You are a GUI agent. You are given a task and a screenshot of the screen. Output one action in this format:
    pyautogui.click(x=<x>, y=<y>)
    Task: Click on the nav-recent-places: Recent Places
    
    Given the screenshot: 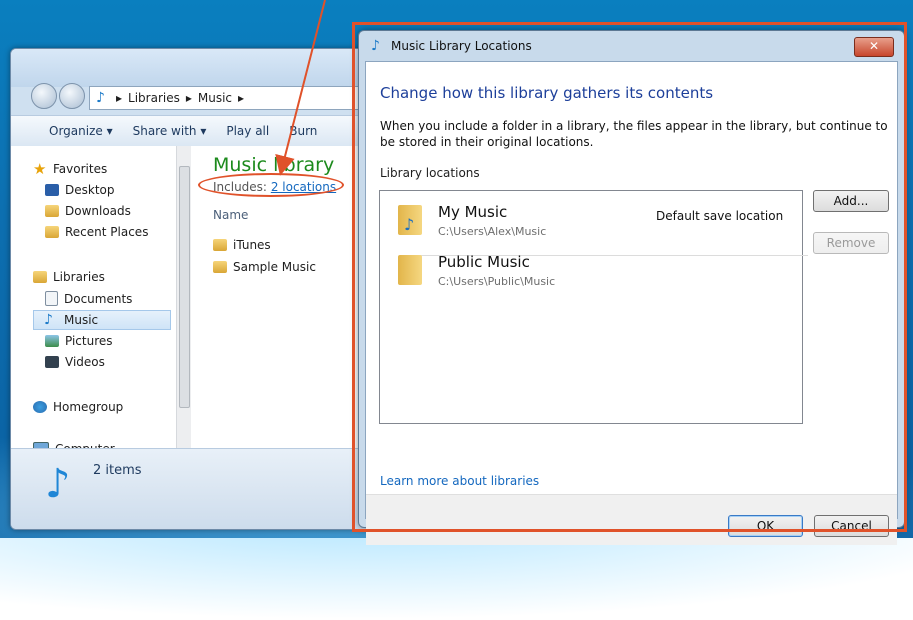 What is the action you would take?
    pyautogui.click(x=96, y=232)
    